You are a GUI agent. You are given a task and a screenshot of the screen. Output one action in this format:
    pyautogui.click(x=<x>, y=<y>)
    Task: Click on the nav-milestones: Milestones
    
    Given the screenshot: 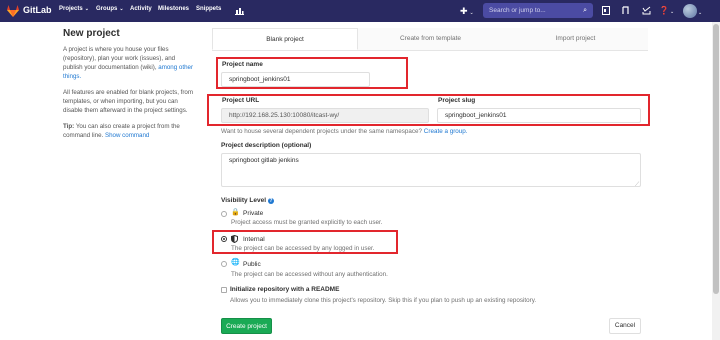 What is the action you would take?
    pyautogui.click(x=173, y=9)
    